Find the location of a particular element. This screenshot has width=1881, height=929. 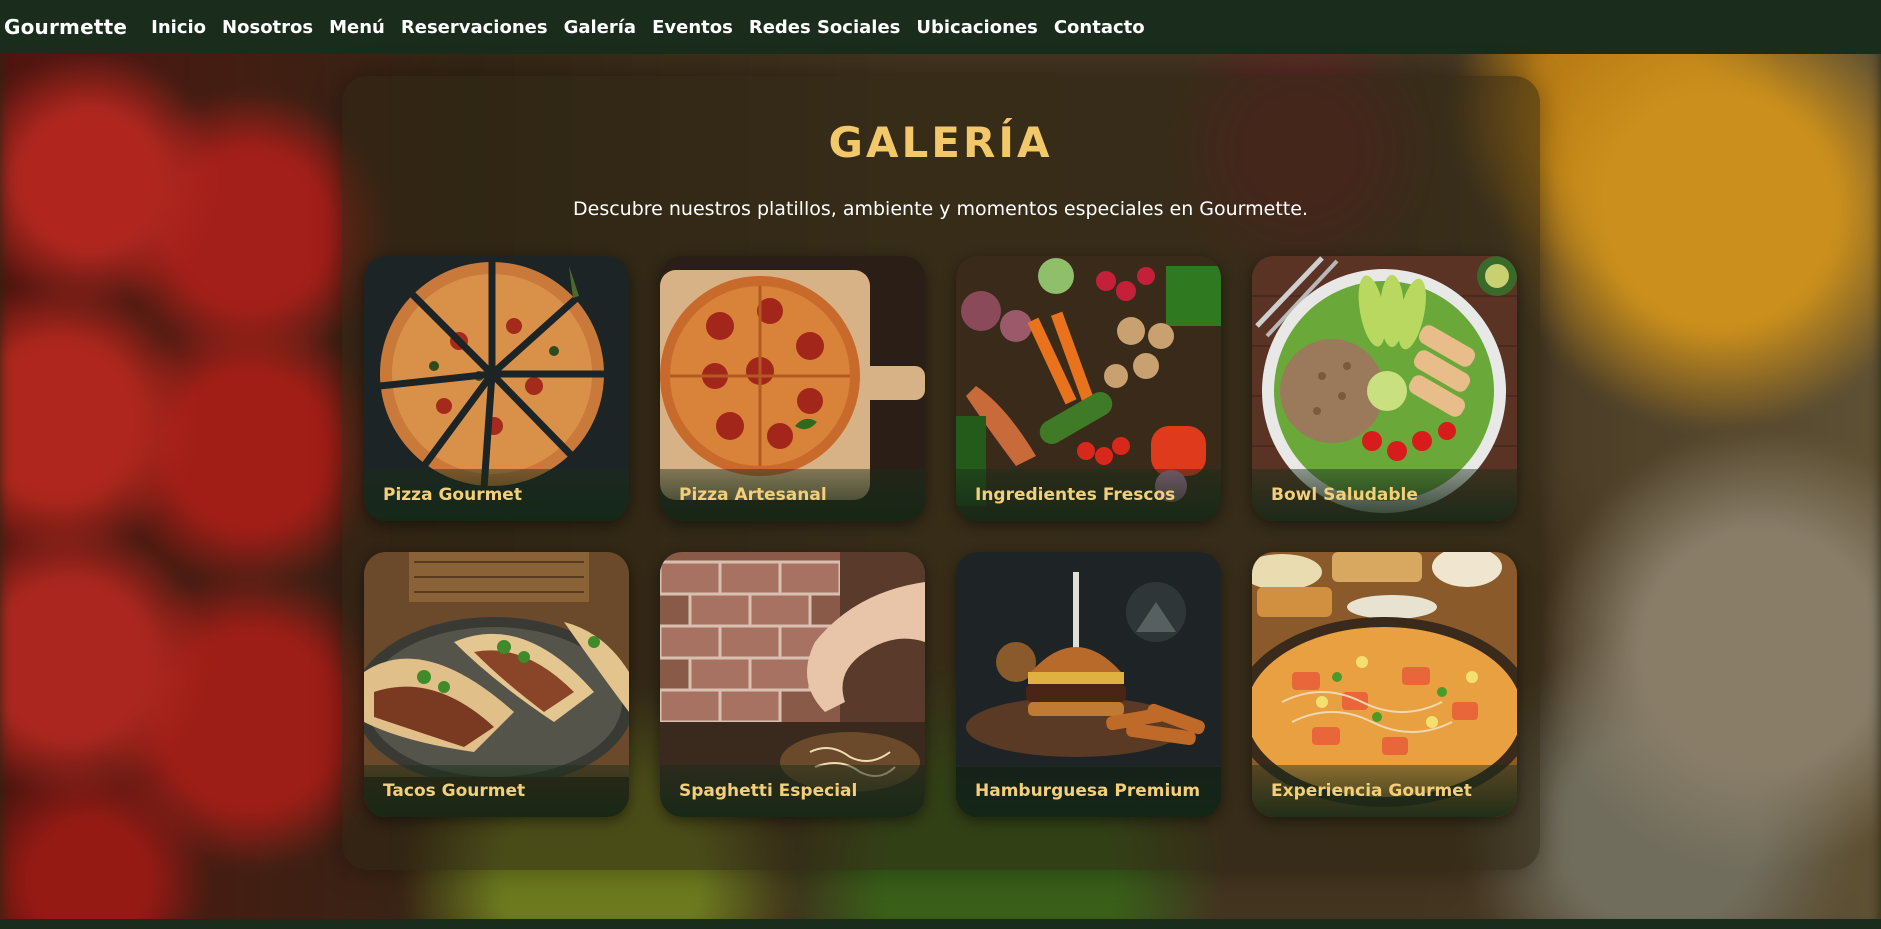

gallery-caption: Spaghetti Especial is located at coordinates (792, 791).